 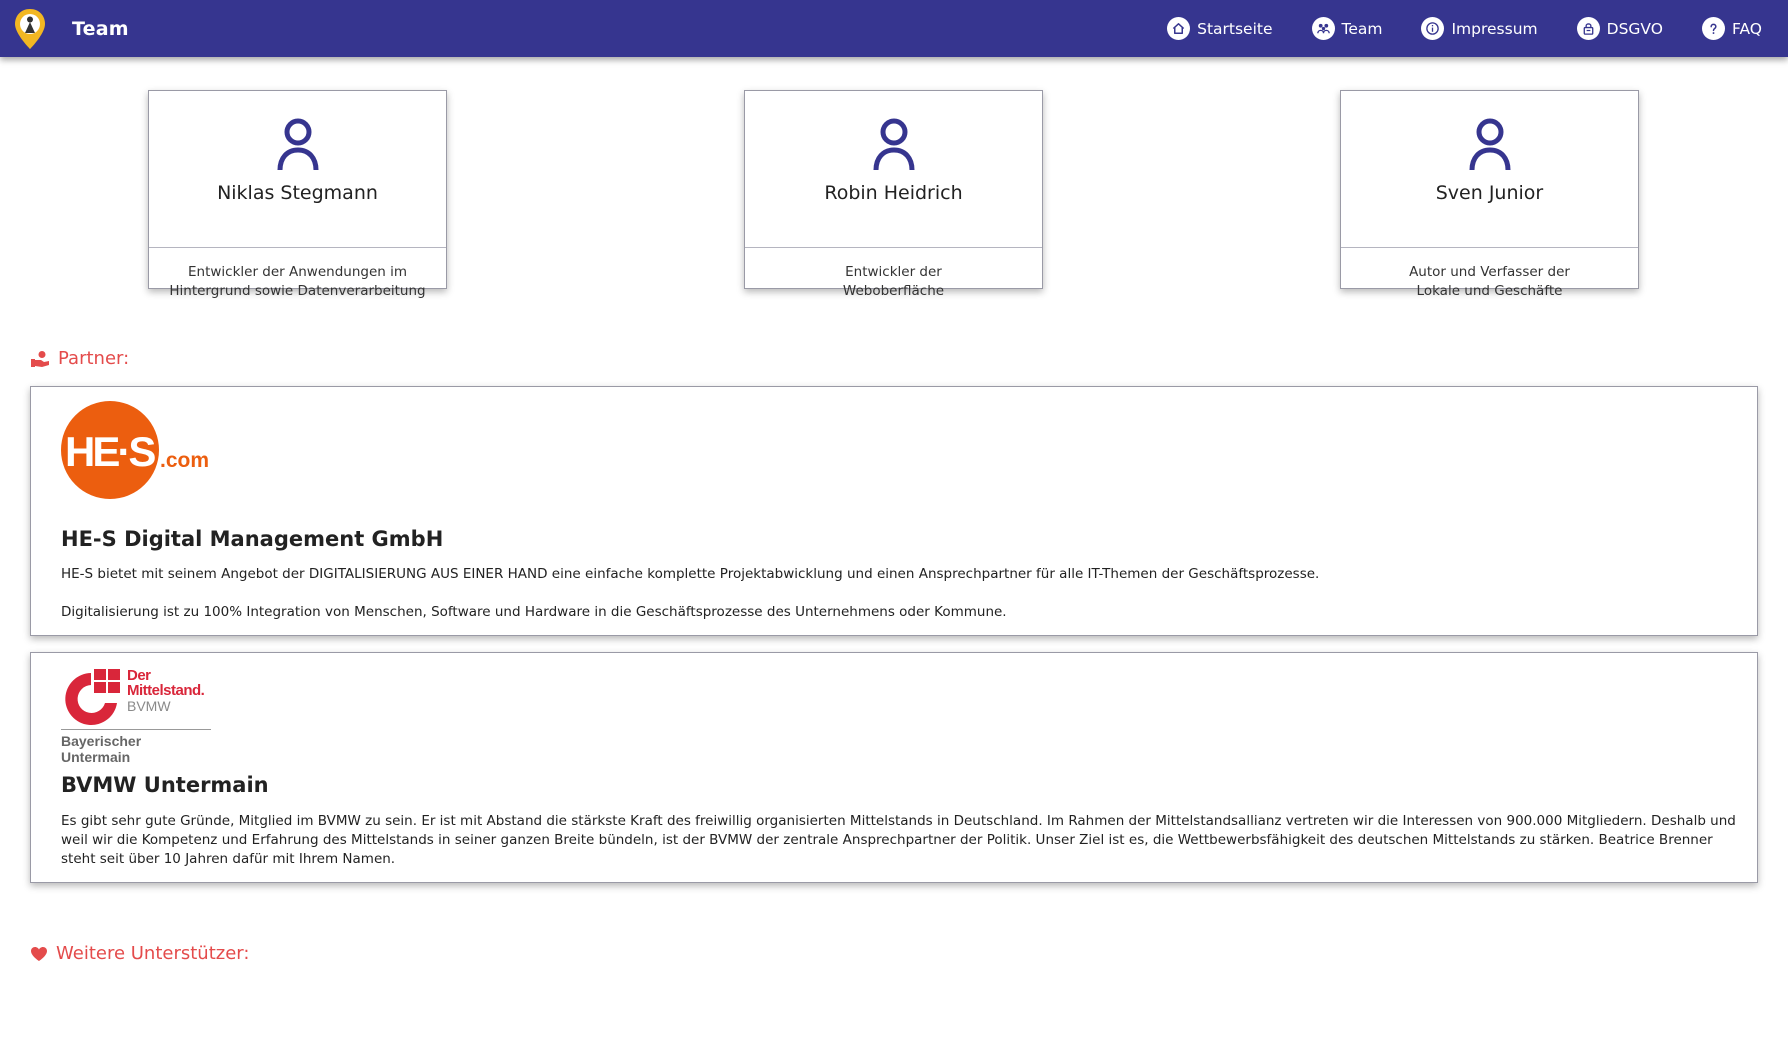 What do you see at coordinates (139, 675) in the screenshot?
I see `bvmw-logo-line1: Der` at bounding box center [139, 675].